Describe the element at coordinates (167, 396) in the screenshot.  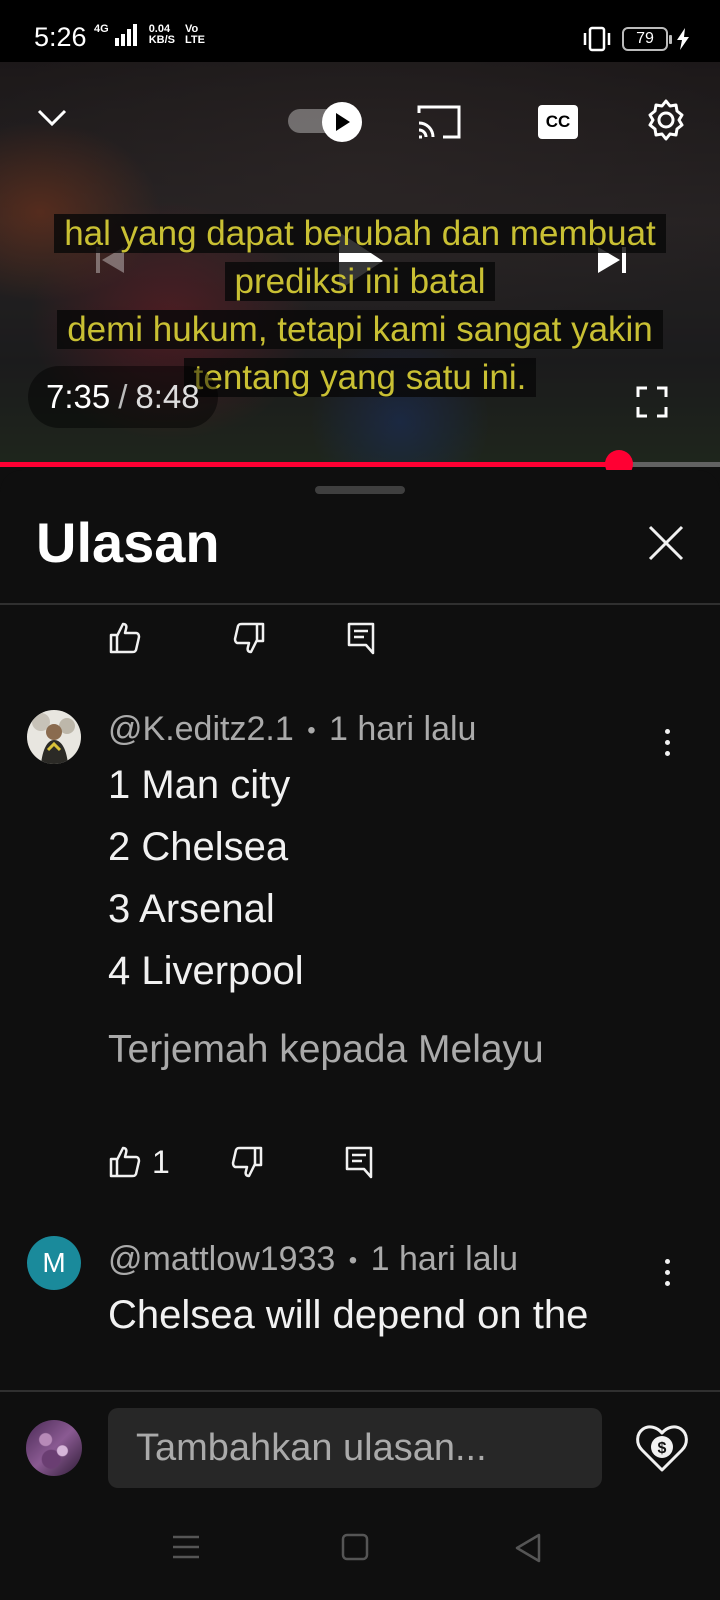
I see `duration: 8:48` at that location.